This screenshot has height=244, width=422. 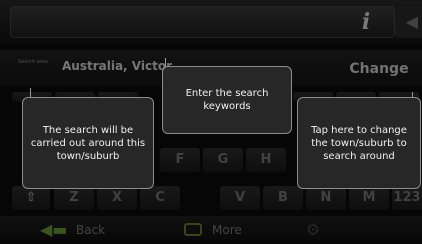 I want to click on more-button: More, so click(x=224, y=230).